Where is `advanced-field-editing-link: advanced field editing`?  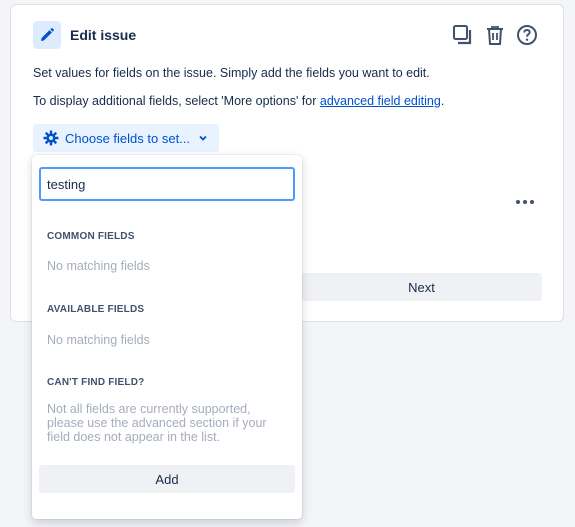
advanced-field-editing-link: advanced field editing is located at coordinates (380, 101).